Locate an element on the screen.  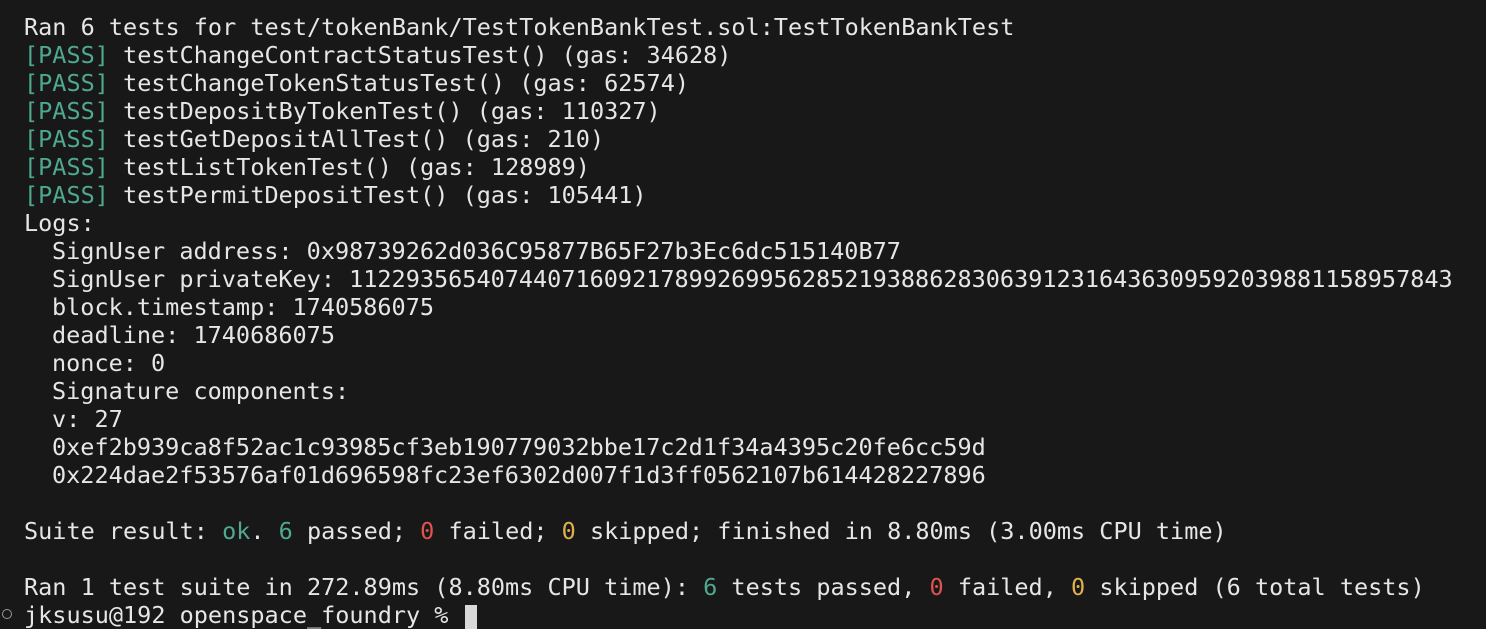
log-line: nonce: 0 is located at coordinates (109, 363).